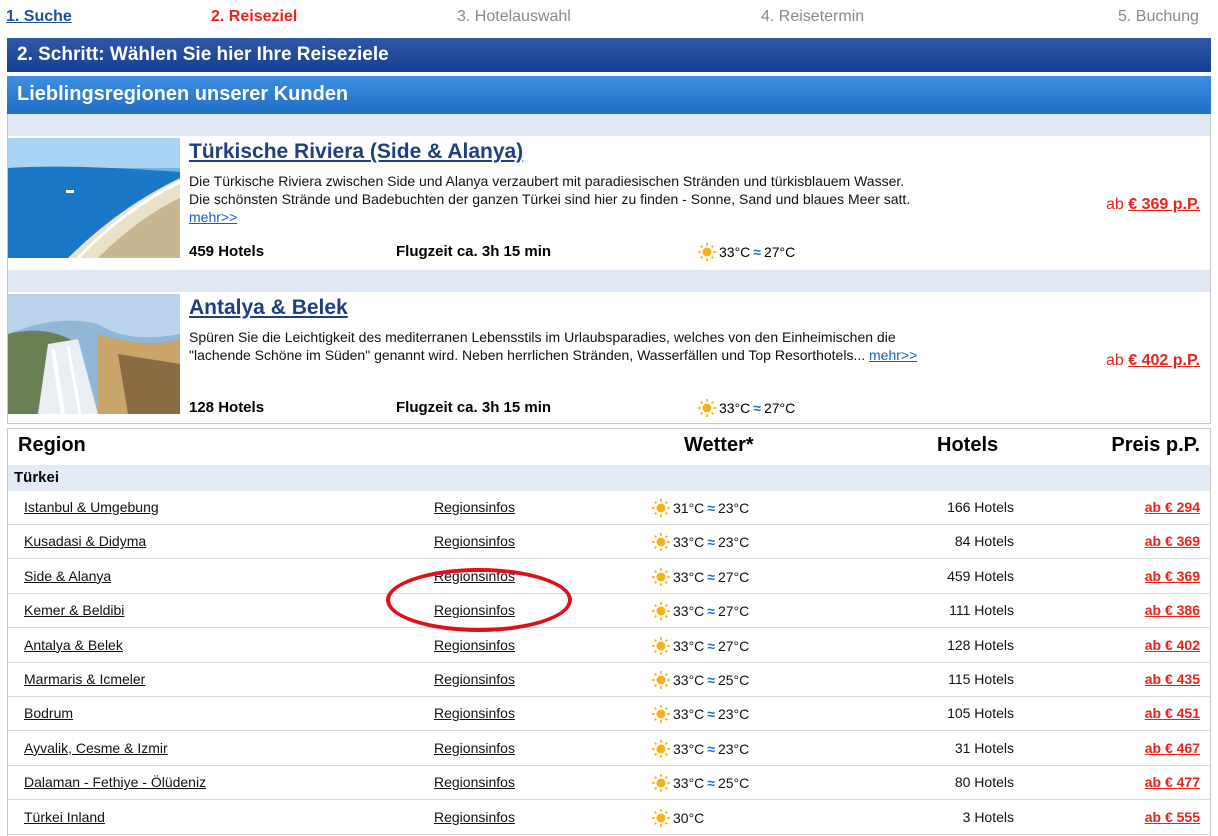 The width and height of the screenshot is (1218, 836). I want to click on hotel-count: 3 Hotels, so click(988, 816).